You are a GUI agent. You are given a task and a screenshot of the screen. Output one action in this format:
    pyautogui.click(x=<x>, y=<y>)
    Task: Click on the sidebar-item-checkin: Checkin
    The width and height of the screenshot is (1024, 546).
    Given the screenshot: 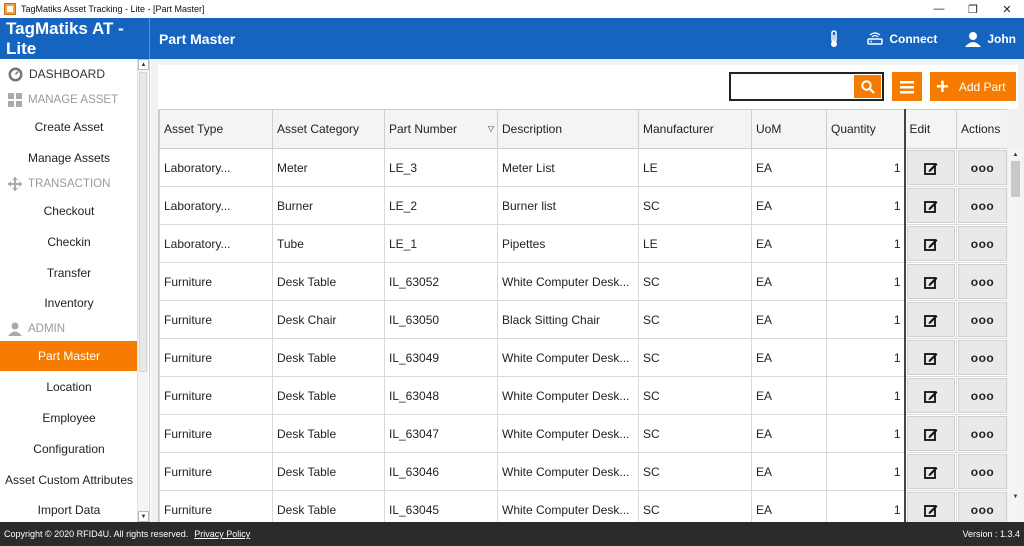 What is the action you would take?
    pyautogui.click(x=69, y=242)
    